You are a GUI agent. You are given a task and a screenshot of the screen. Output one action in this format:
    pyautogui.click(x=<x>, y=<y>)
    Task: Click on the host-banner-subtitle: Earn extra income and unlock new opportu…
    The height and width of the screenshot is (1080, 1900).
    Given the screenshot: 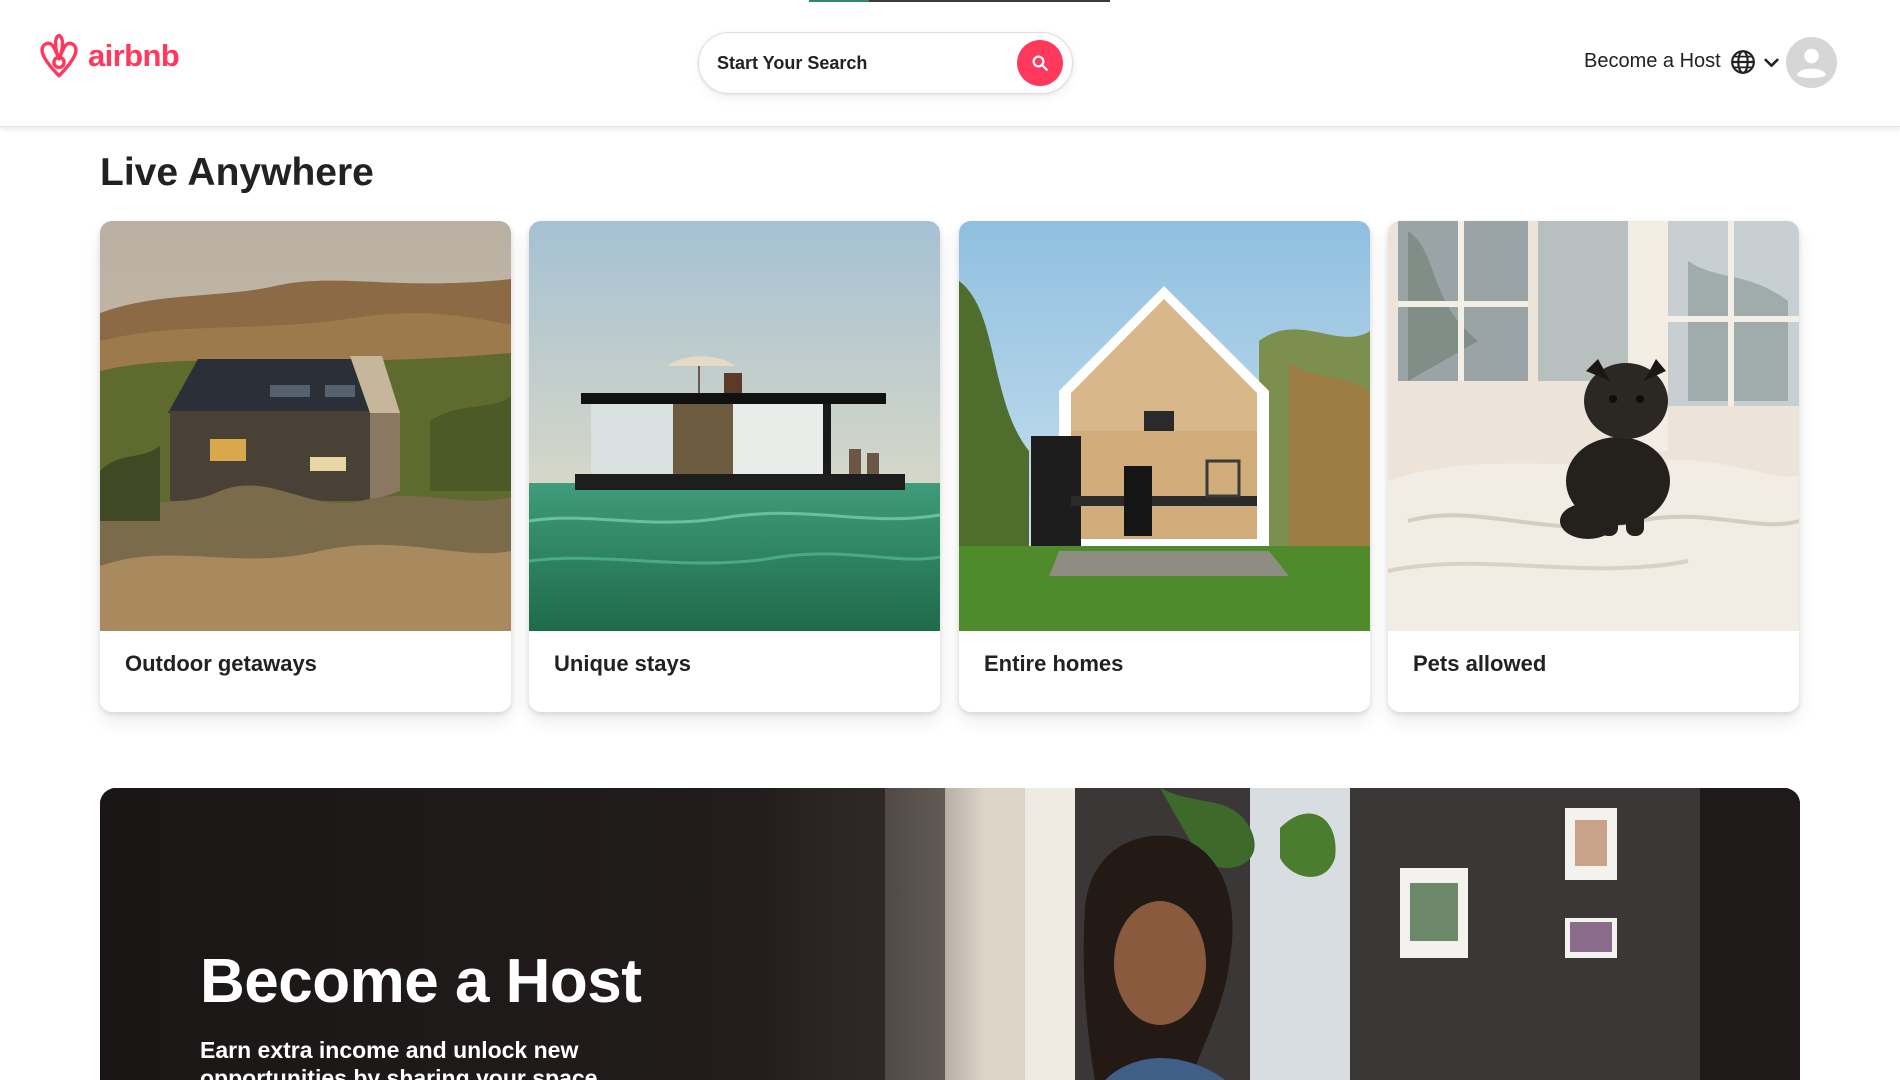 What is the action you would take?
    pyautogui.click(x=402, y=1058)
    